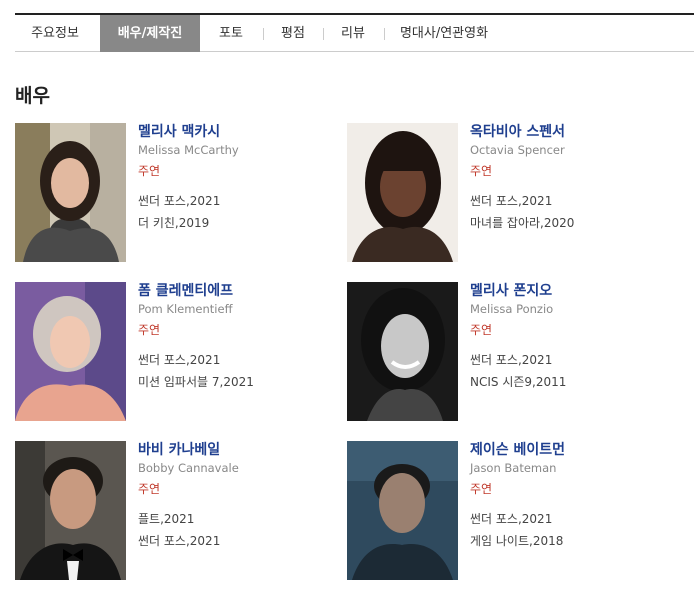 This screenshot has width=694, height=607. Describe the element at coordinates (517, 150) in the screenshot. I see `actor-english-name: Octavia Spencer` at that location.